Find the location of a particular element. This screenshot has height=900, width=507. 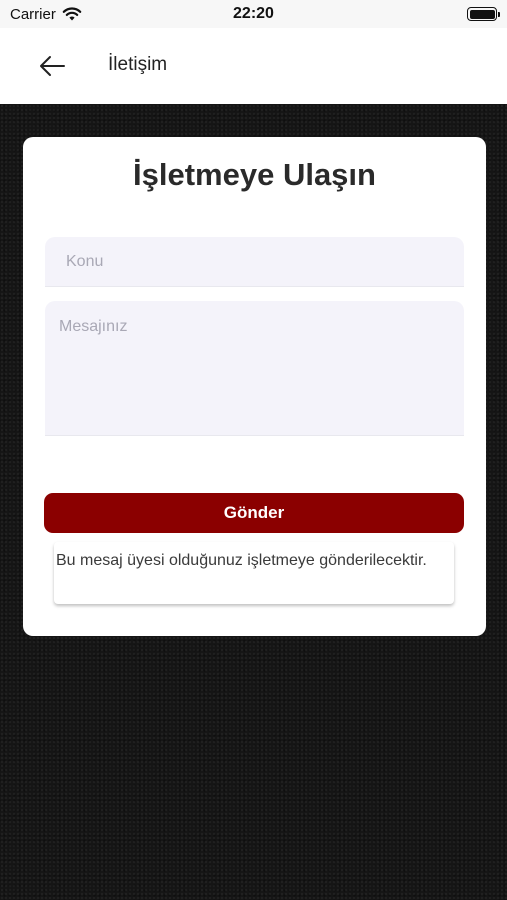

subject-field is located at coordinates (254, 262).